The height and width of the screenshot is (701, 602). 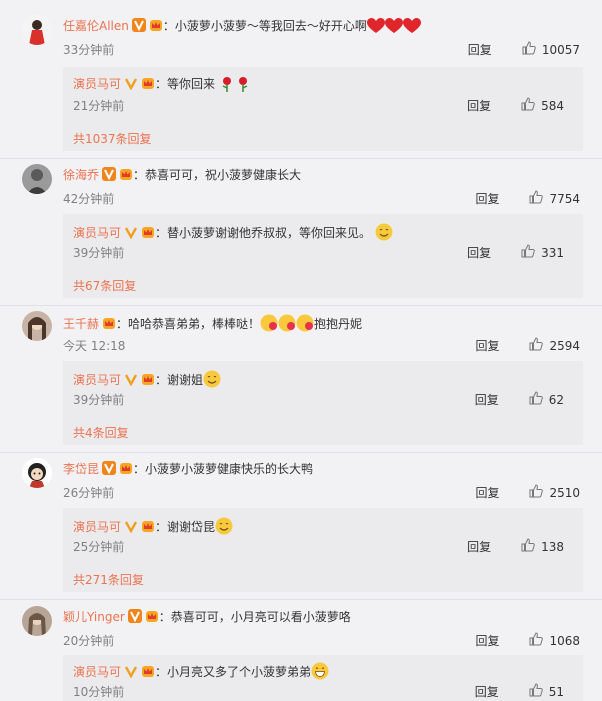 What do you see at coordinates (81, 469) in the screenshot?
I see `commenter-name: 李岱昆` at bounding box center [81, 469].